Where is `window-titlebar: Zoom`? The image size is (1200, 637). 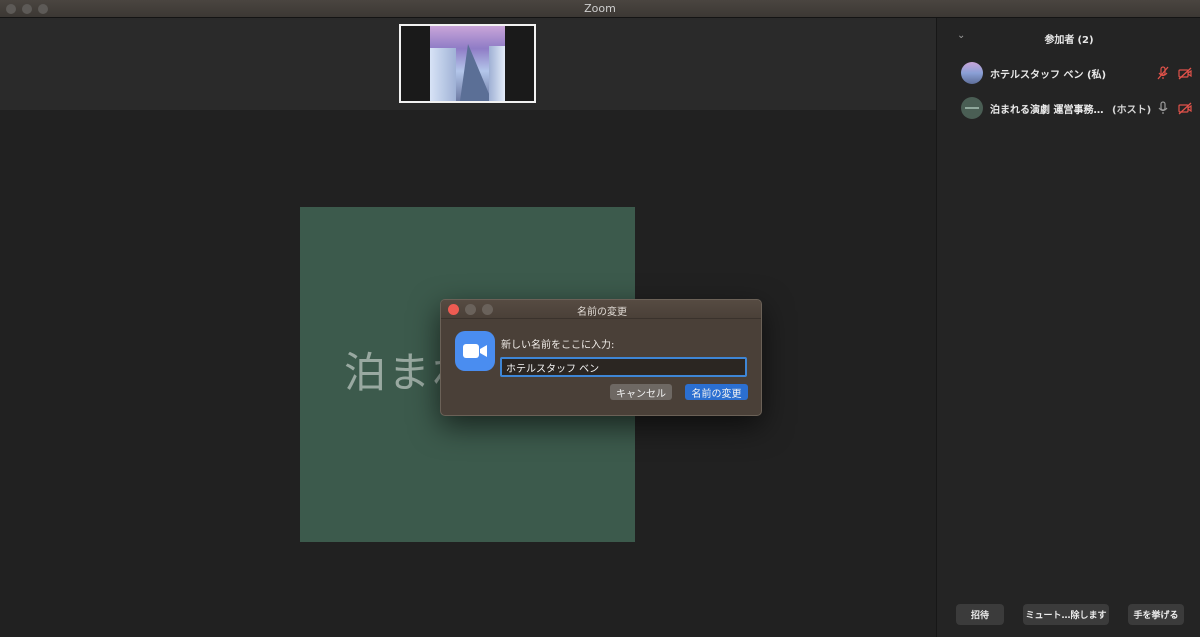 window-titlebar: Zoom is located at coordinates (600, 9).